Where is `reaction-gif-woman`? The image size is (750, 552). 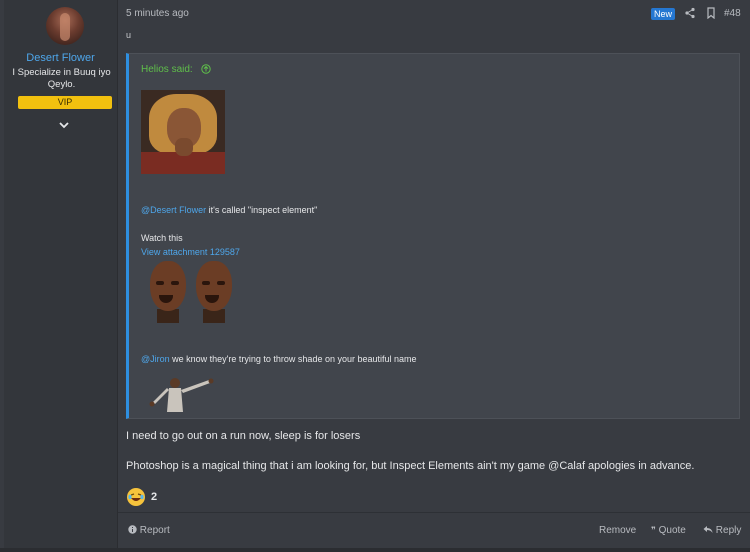
reaction-gif-woman is located at coordinates (183, 132).